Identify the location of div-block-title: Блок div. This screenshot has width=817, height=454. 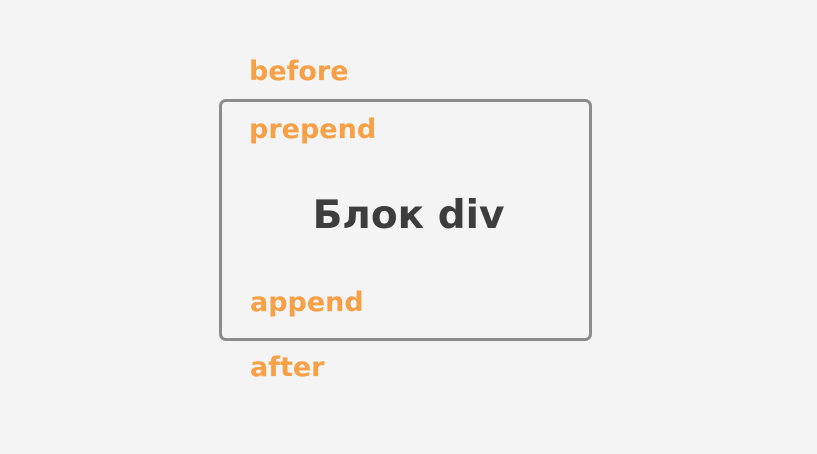
(408, 215).